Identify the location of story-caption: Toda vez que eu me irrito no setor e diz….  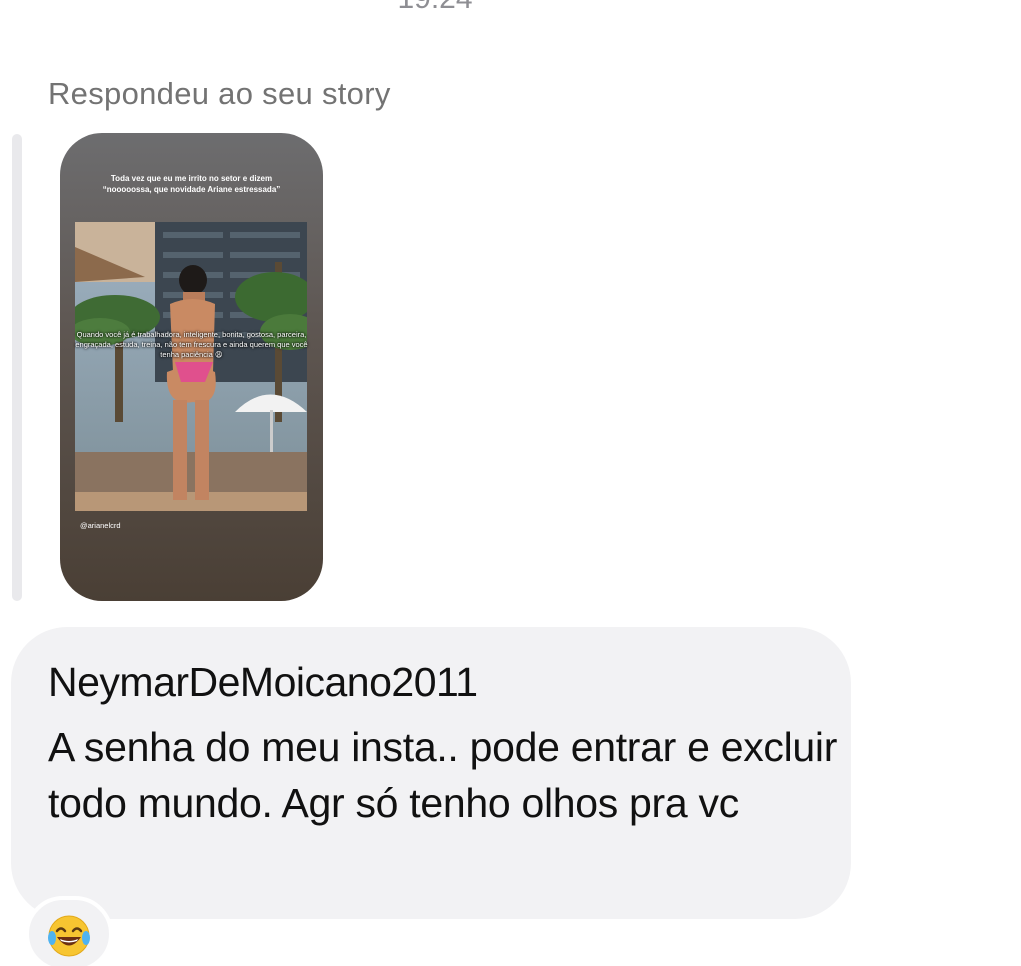
(191, 184).